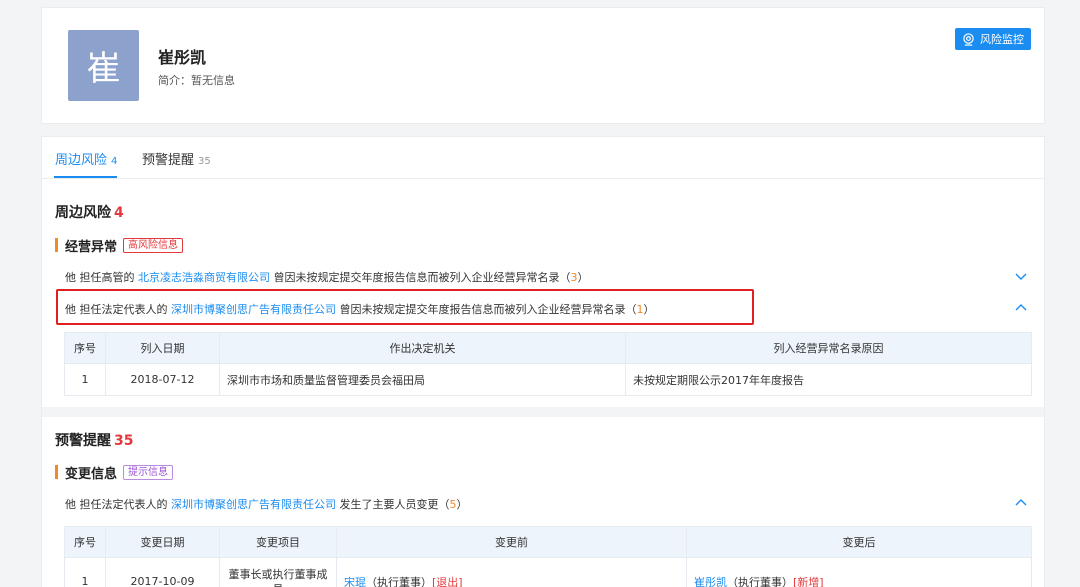  I want to click on section-divider, so click(543, 412).